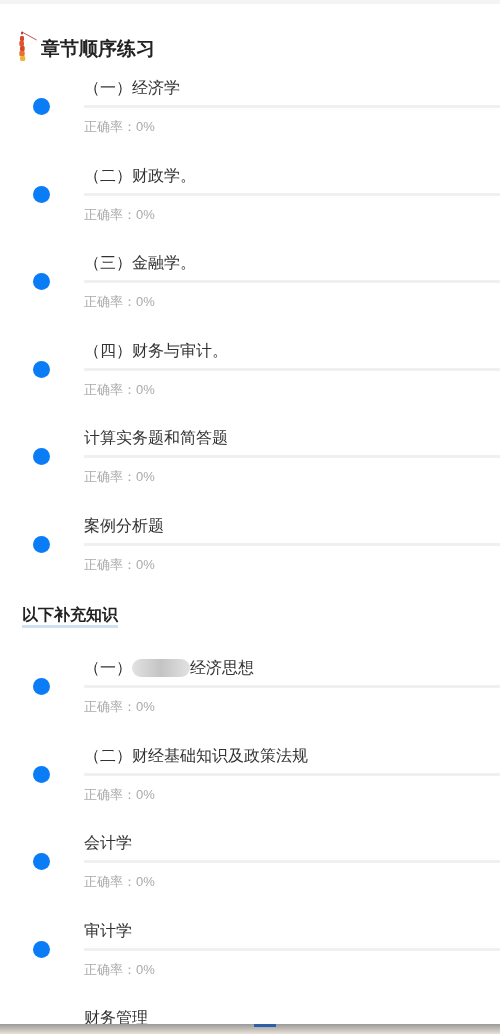 This screenshot has height=1034, width=500. Describe the element at coordinates (250, 877) in the screenshot. I see `chapter-item: 会计学 正确率：0%` at that location.